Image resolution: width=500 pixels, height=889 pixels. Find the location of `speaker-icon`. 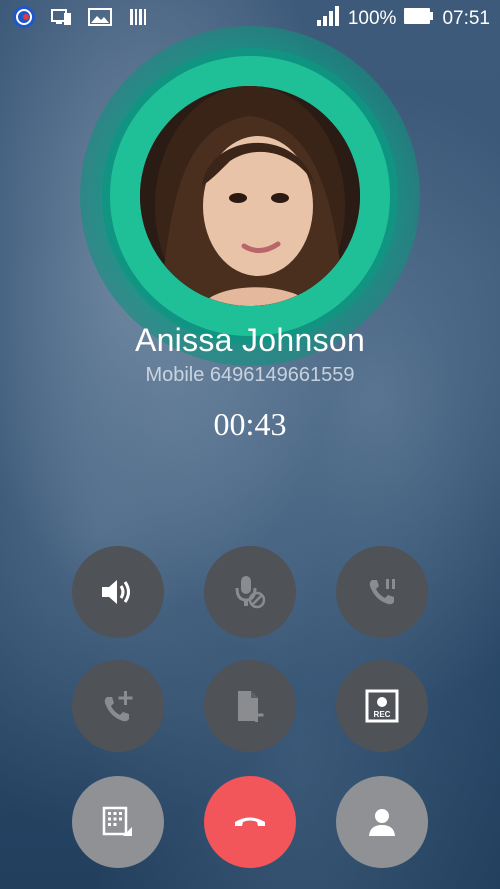

speaker-icon is located at coordinates (118, 592).